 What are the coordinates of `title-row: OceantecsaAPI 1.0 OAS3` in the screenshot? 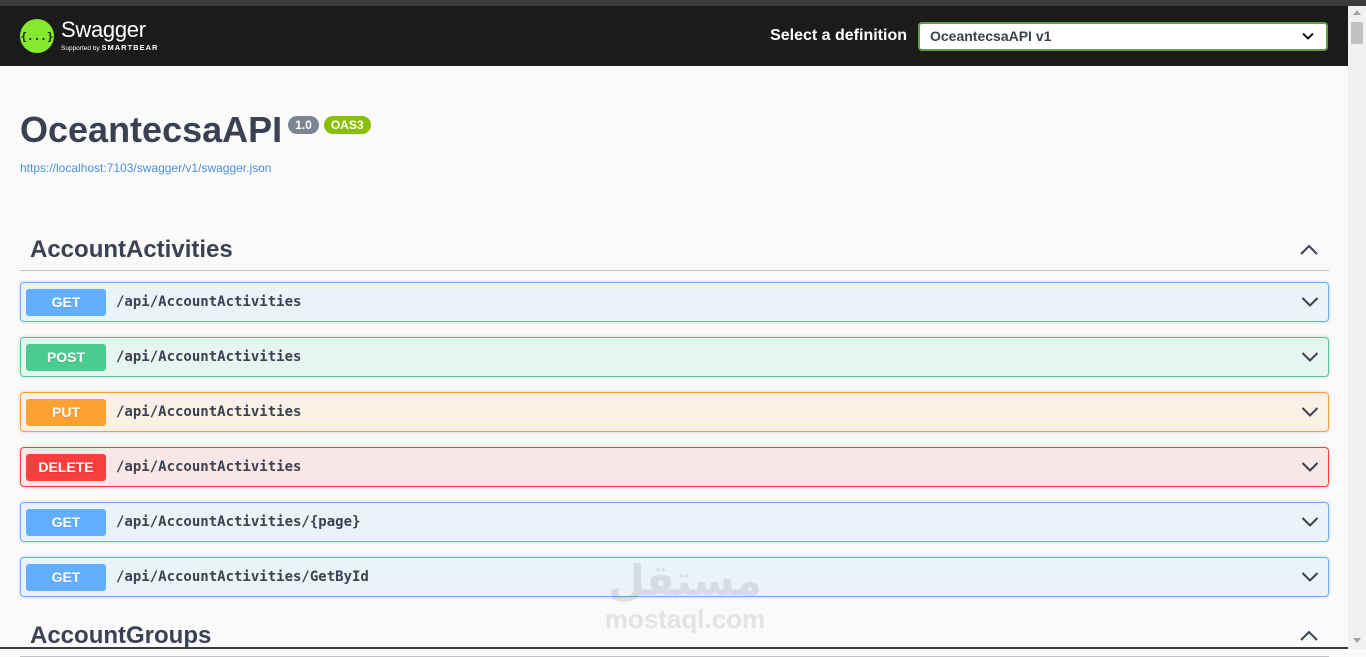 It's located at (675, 130).